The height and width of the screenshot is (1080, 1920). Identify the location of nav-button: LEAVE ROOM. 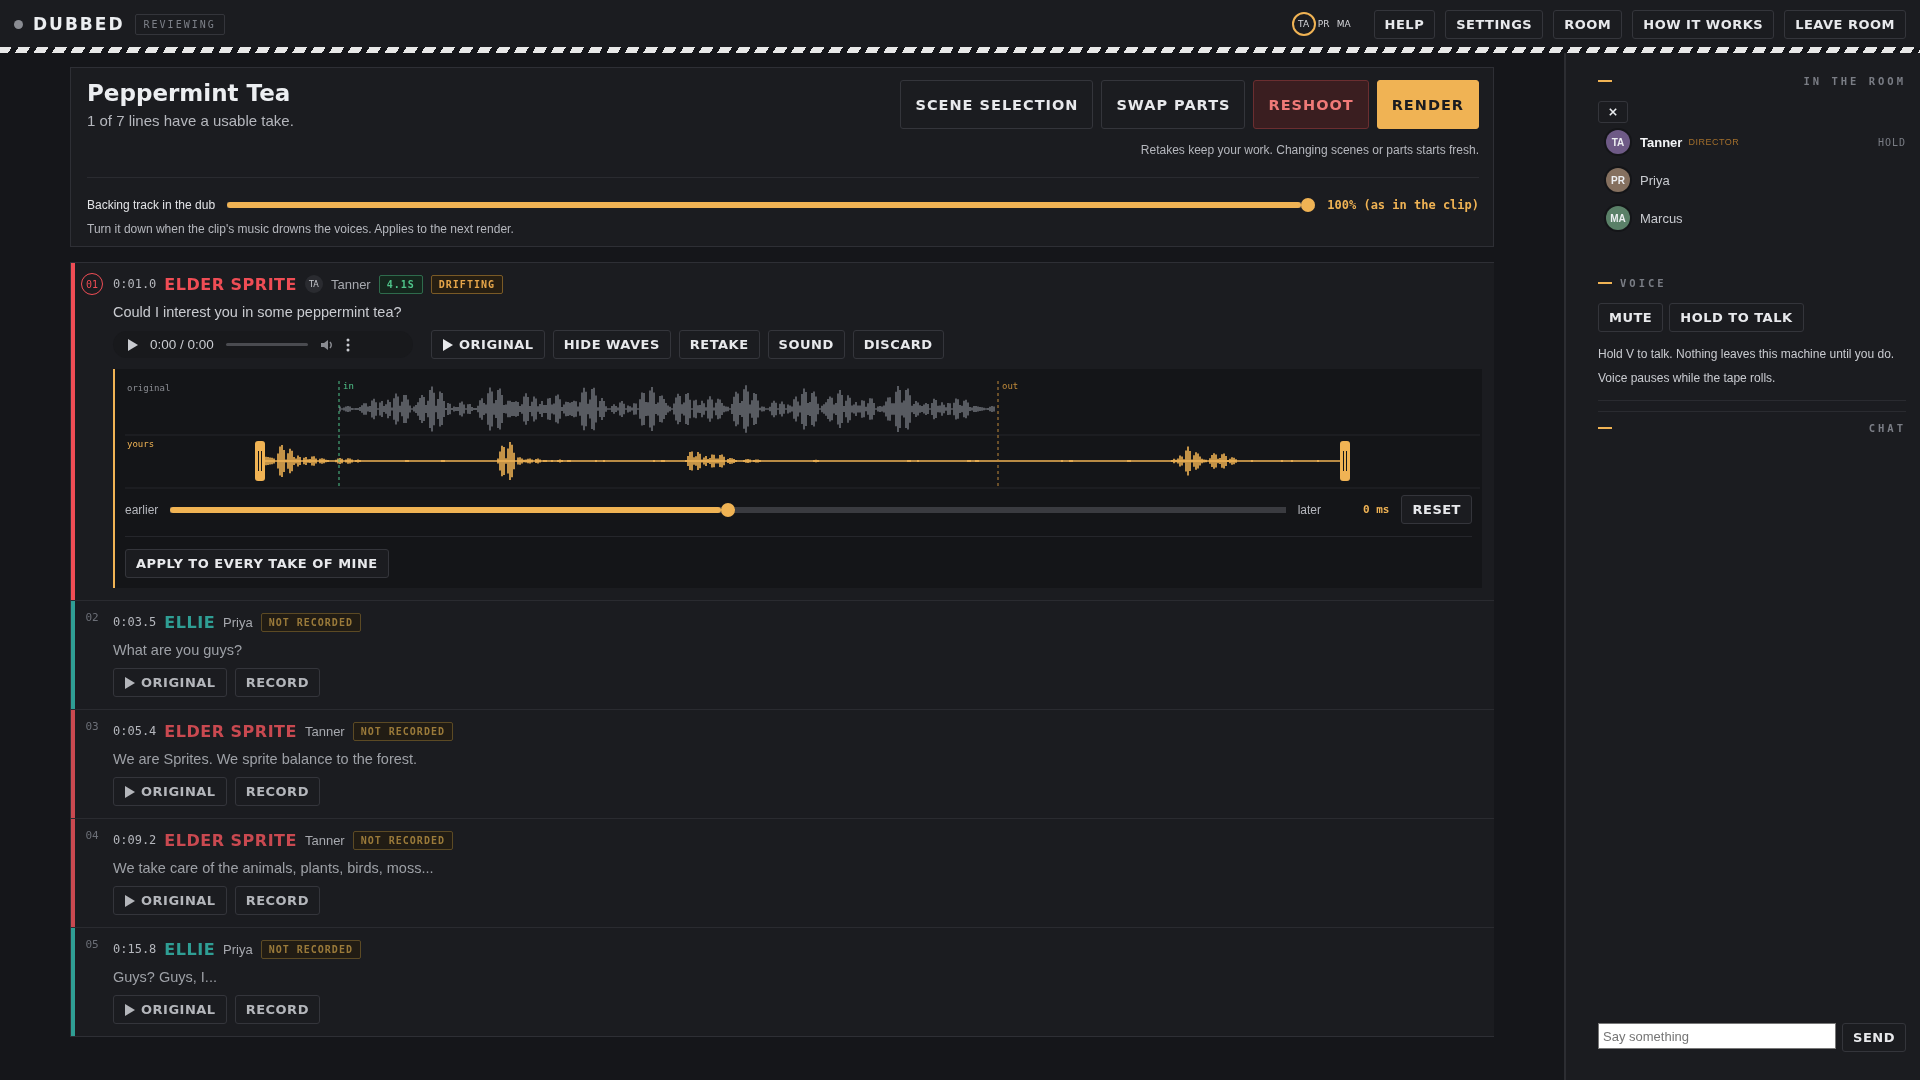
(1845, 24).